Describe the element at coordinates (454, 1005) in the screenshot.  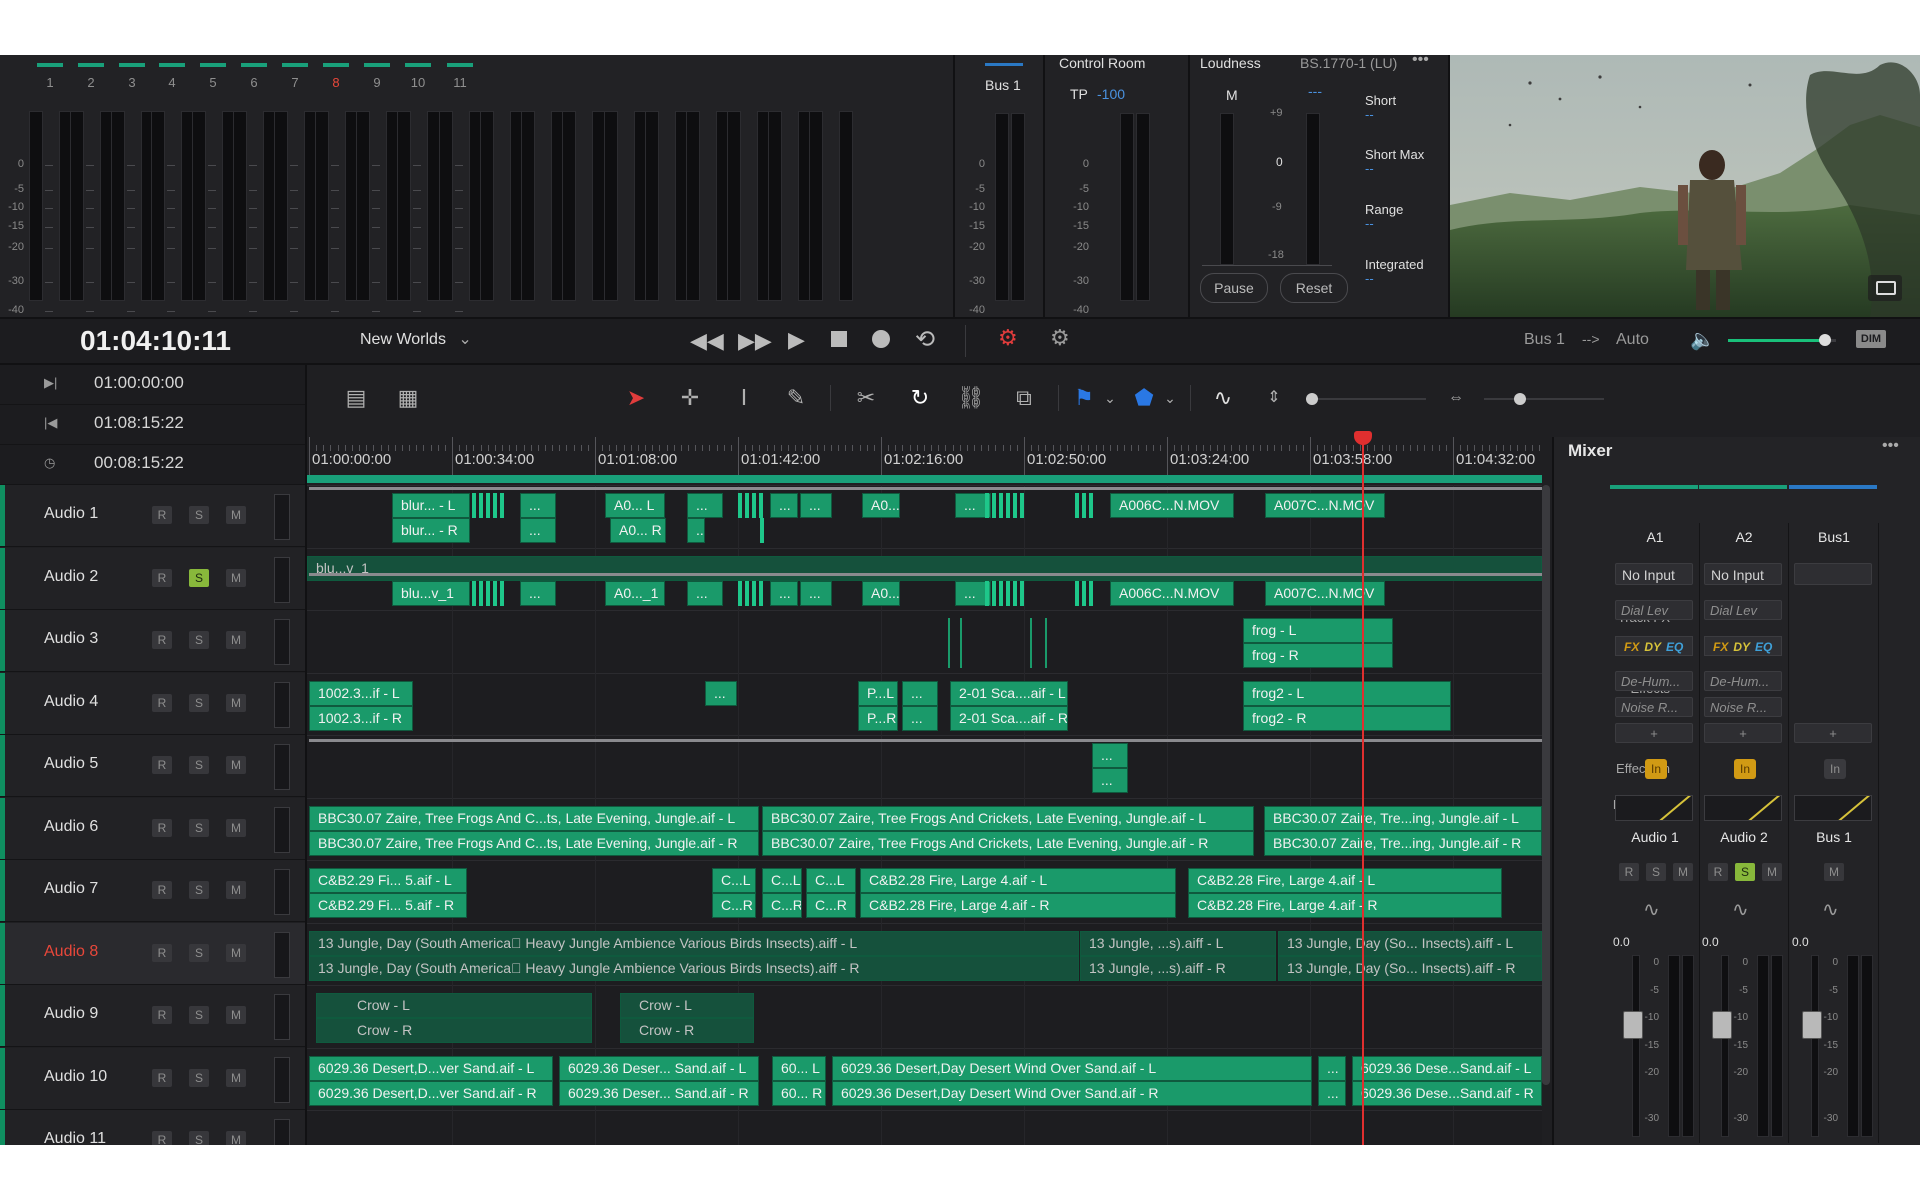
I see `audio-clip: Crow - L` at that location.